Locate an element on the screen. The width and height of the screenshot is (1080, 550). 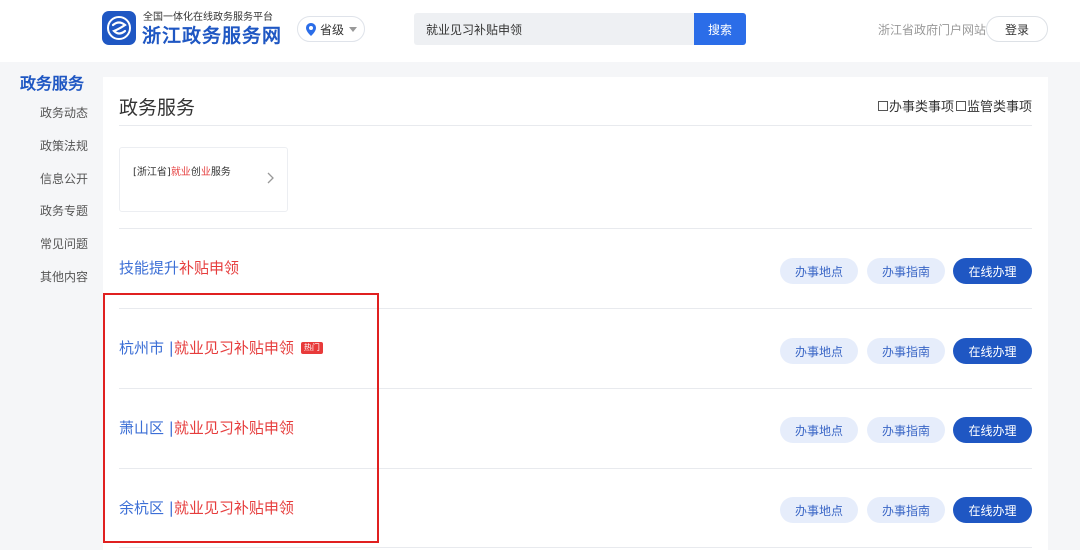
hot-badge: 热门 is located at coordinates (311, 347).